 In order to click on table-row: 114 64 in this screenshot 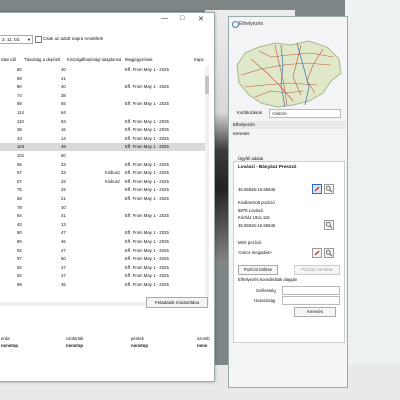, I will do `click(103, 112)`.